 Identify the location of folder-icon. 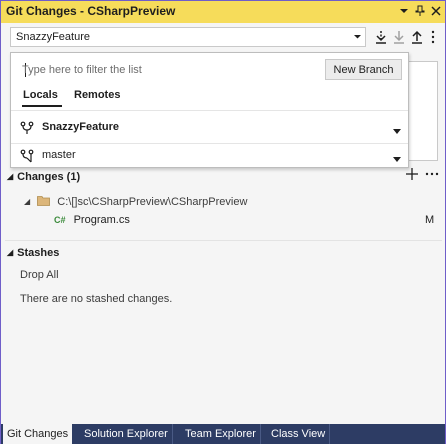
(44, 201).